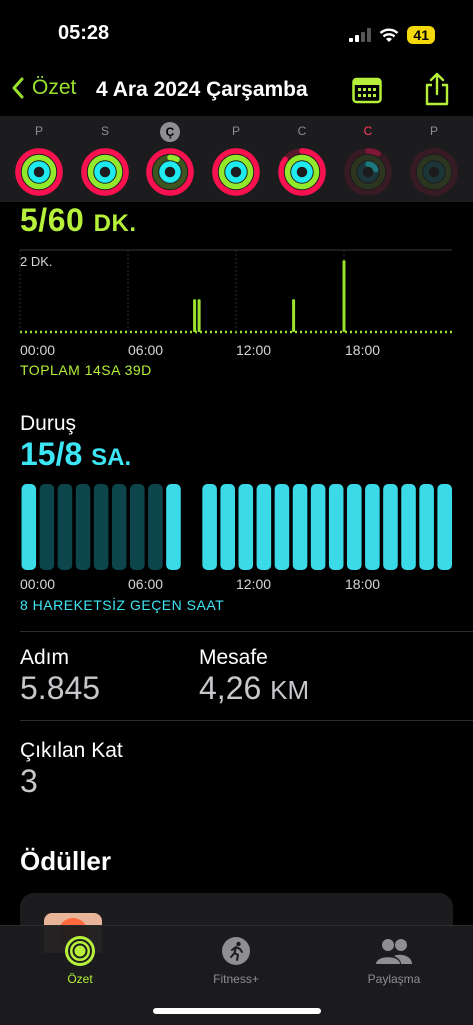 The image size is (473, 1025). I want to click on distance-label: Mesafe, so click(233, 657).